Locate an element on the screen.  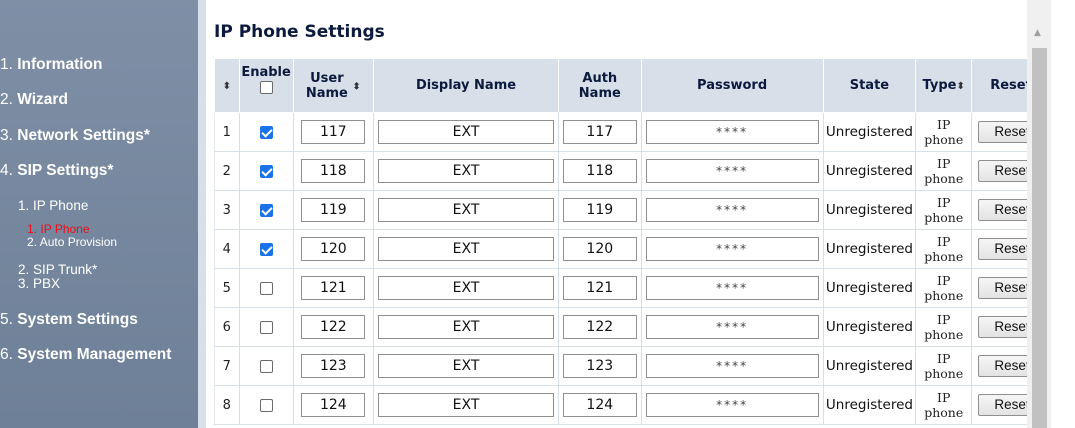
row-index: 6 is located at coordinates (227, 327).